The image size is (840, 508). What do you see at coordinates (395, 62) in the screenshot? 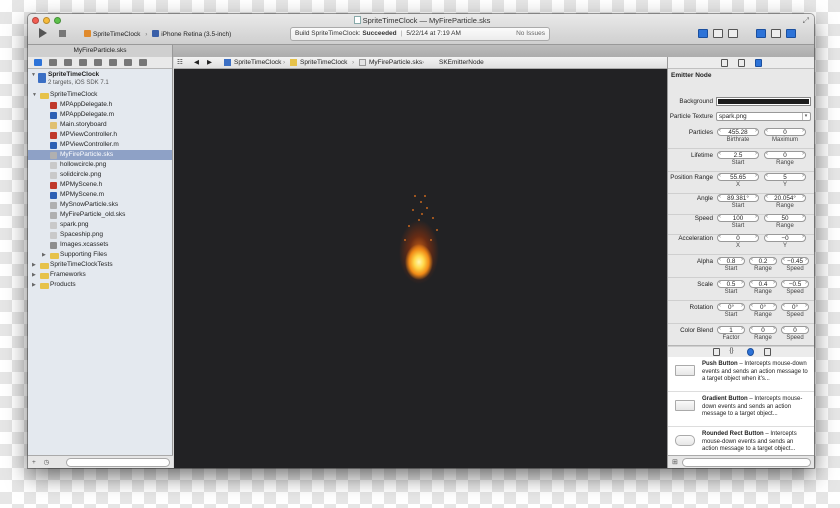
I see `jump-bar-item: MyFireParticle.sks` at bounding box center [395, 62].